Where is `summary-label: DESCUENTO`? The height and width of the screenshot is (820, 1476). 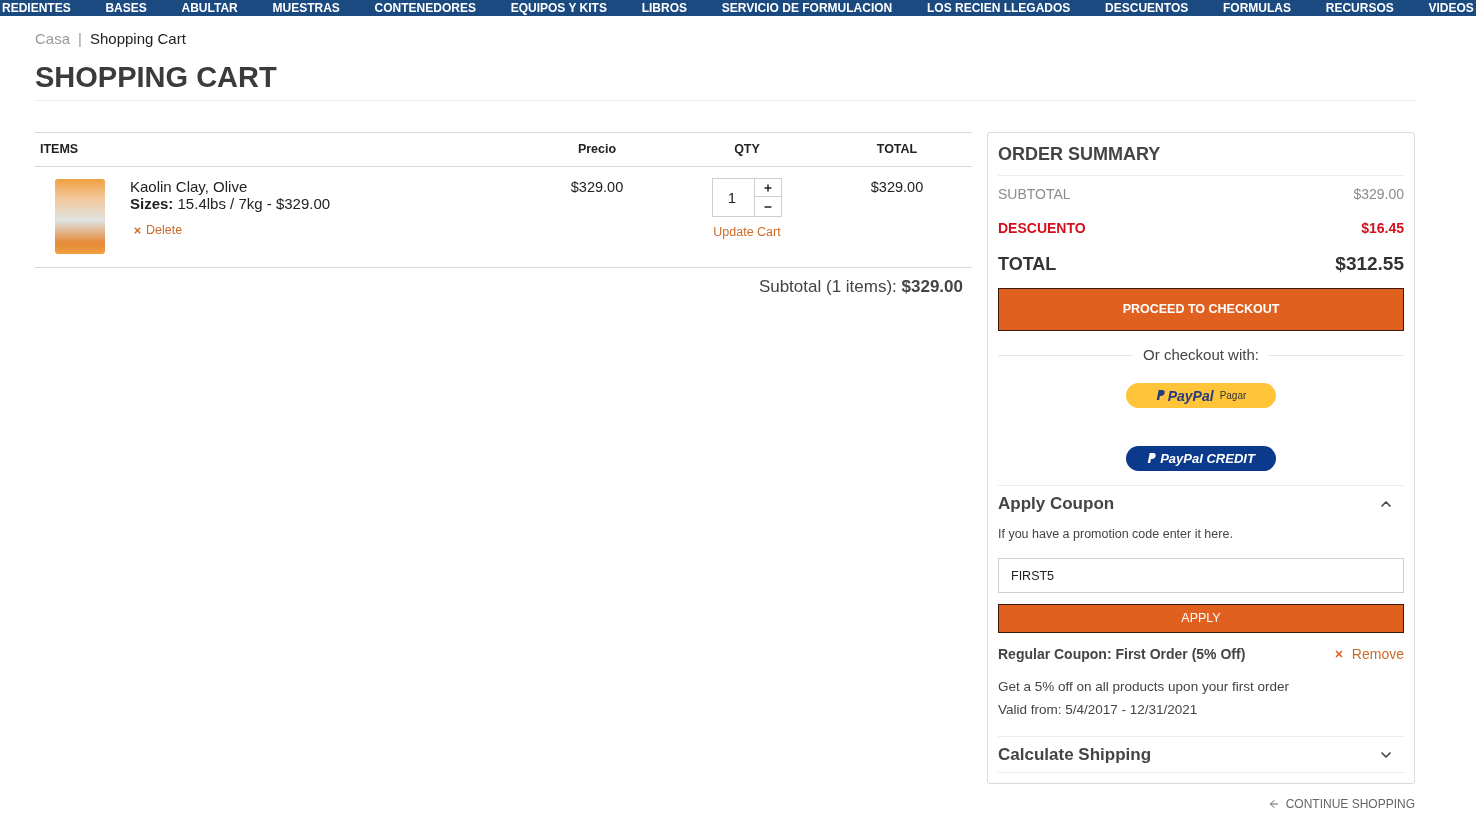 summary-label: DESCUENTO is located at coordinates (1042, 228).